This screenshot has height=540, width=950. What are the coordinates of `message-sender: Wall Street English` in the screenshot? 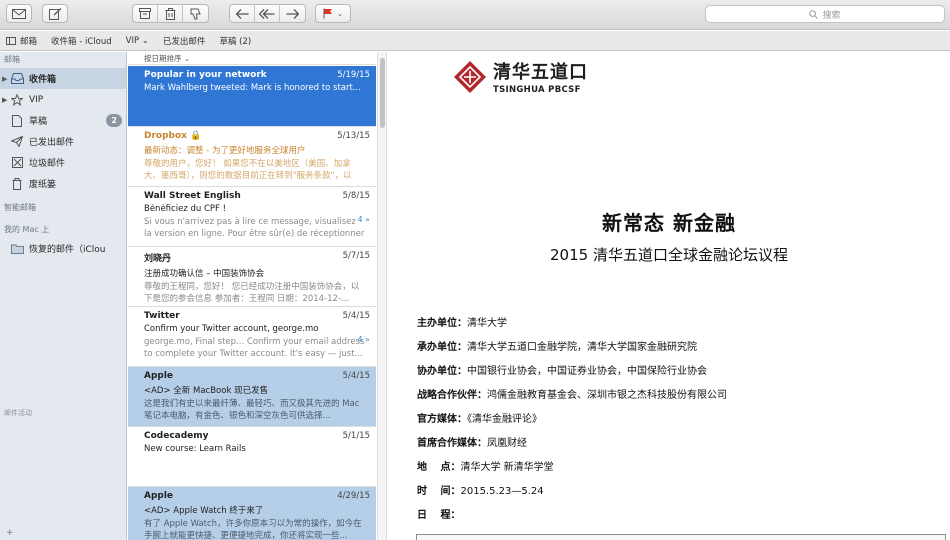 It's located at (192, 196).